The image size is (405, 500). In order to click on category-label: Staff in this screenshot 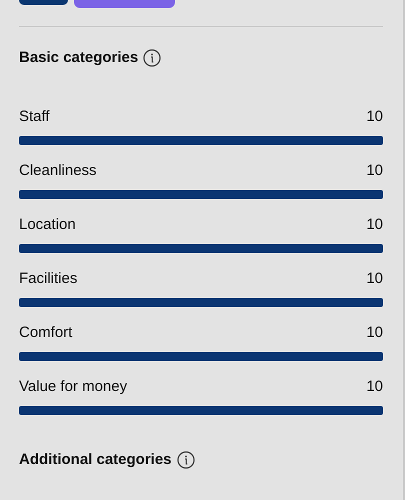, I will do `click(34, 117)`.